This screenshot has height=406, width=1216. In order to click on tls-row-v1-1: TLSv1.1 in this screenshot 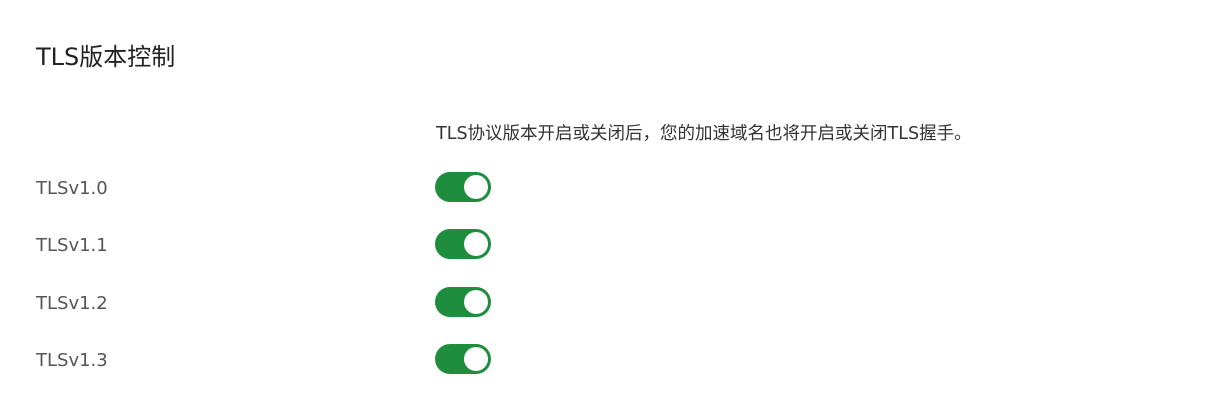, I will do `click(608, 246)`.